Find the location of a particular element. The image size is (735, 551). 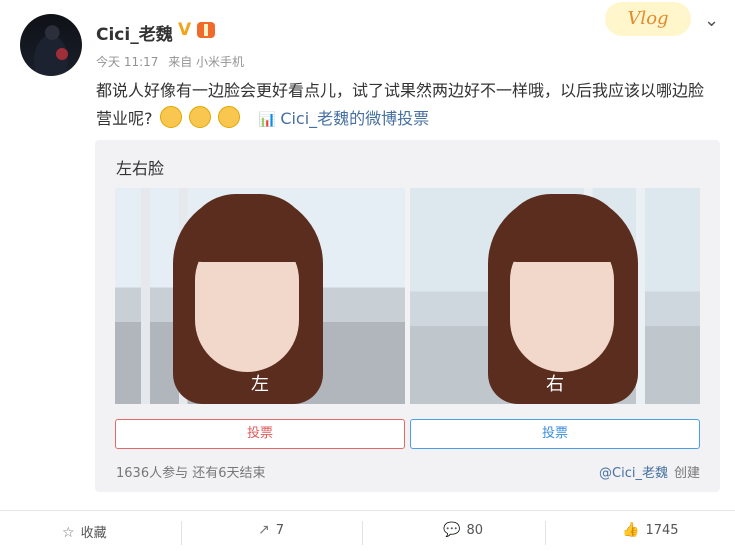

vote-creator: @Cici_老魏 创建 is located at coordinates (649, 473).